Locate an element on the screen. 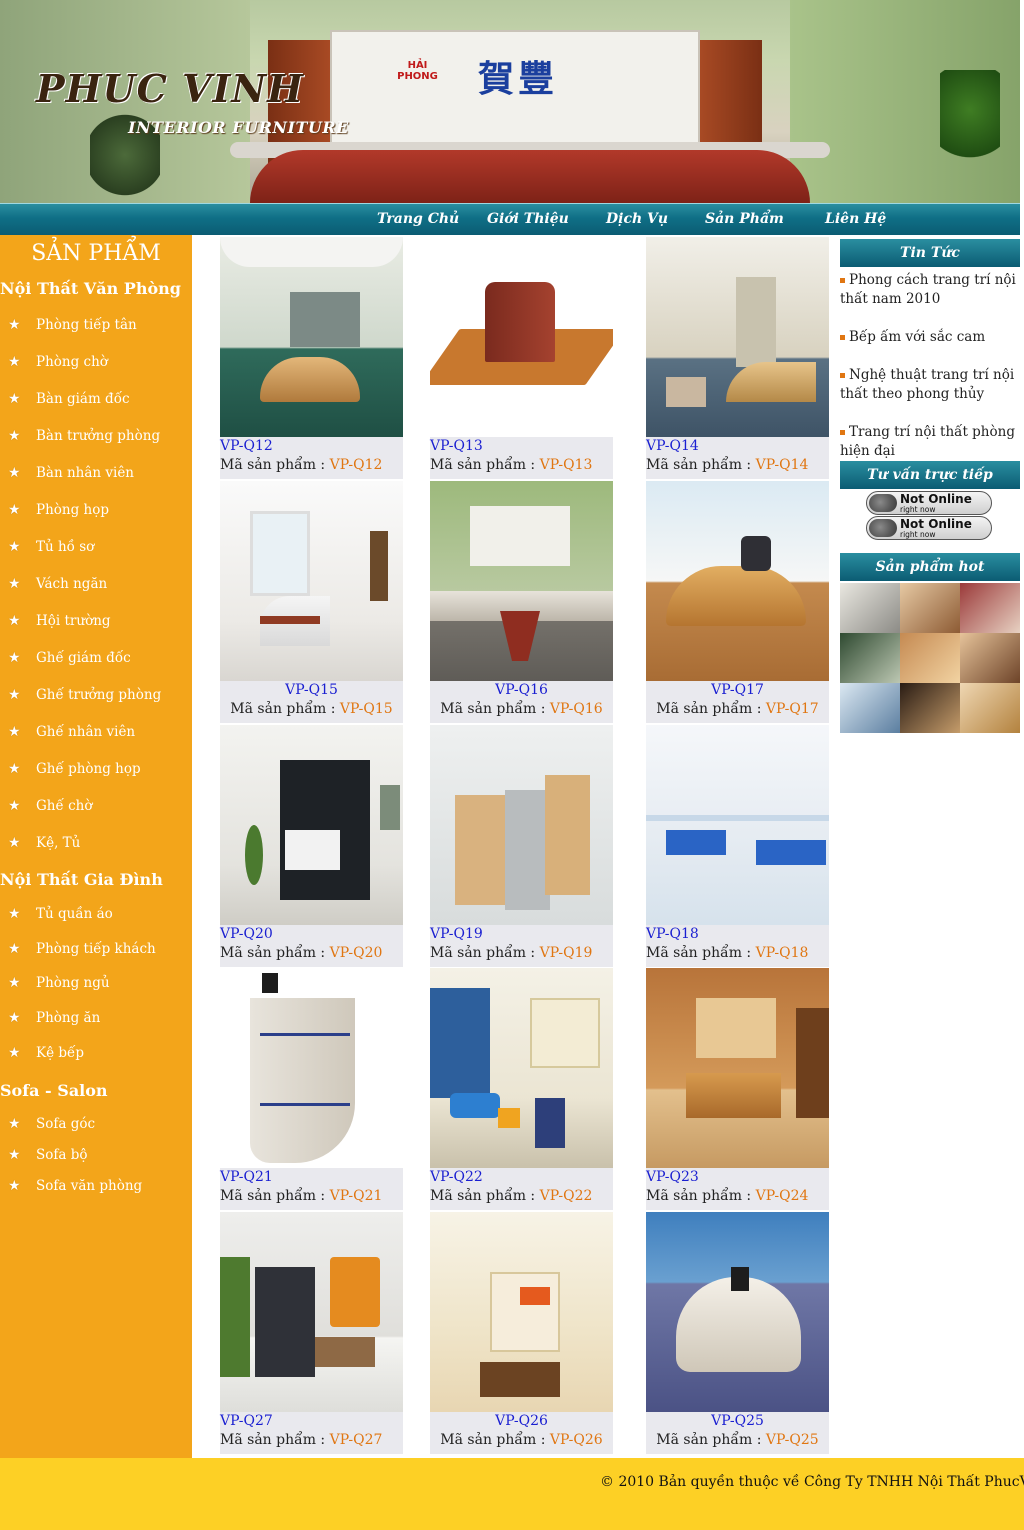 The height and width of the screenshot is (1530, 1024). sidebar-item: ★ Phòng ăn is located at coordinates (54, 1018).